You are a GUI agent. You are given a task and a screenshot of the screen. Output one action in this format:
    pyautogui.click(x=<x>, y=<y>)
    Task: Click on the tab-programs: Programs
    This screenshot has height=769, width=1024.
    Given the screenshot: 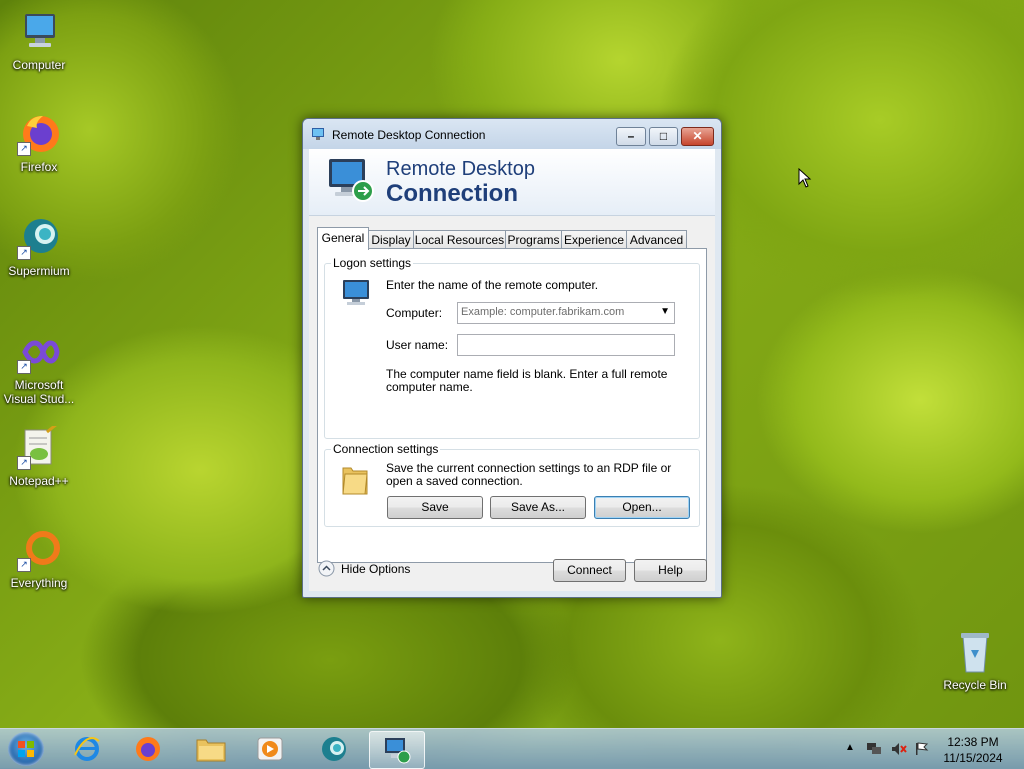 What is the action you would take?
    pyautogui.click(x=533, y=239)
    